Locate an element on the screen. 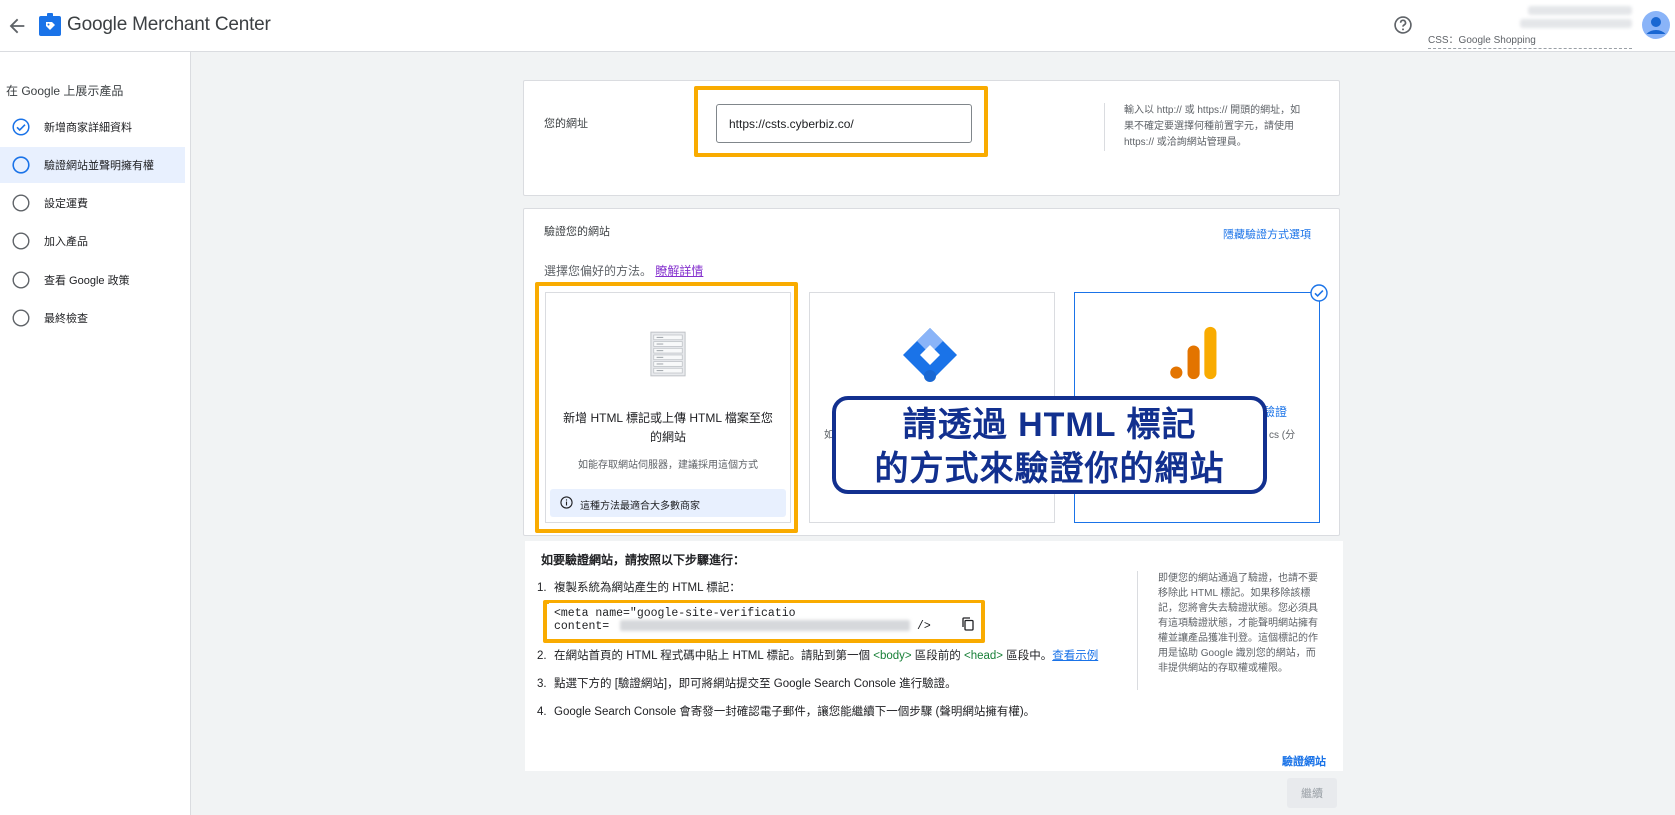 This screenshot has height=815, width=1675. verification-token-blurred is located at coordinates (765, 626).